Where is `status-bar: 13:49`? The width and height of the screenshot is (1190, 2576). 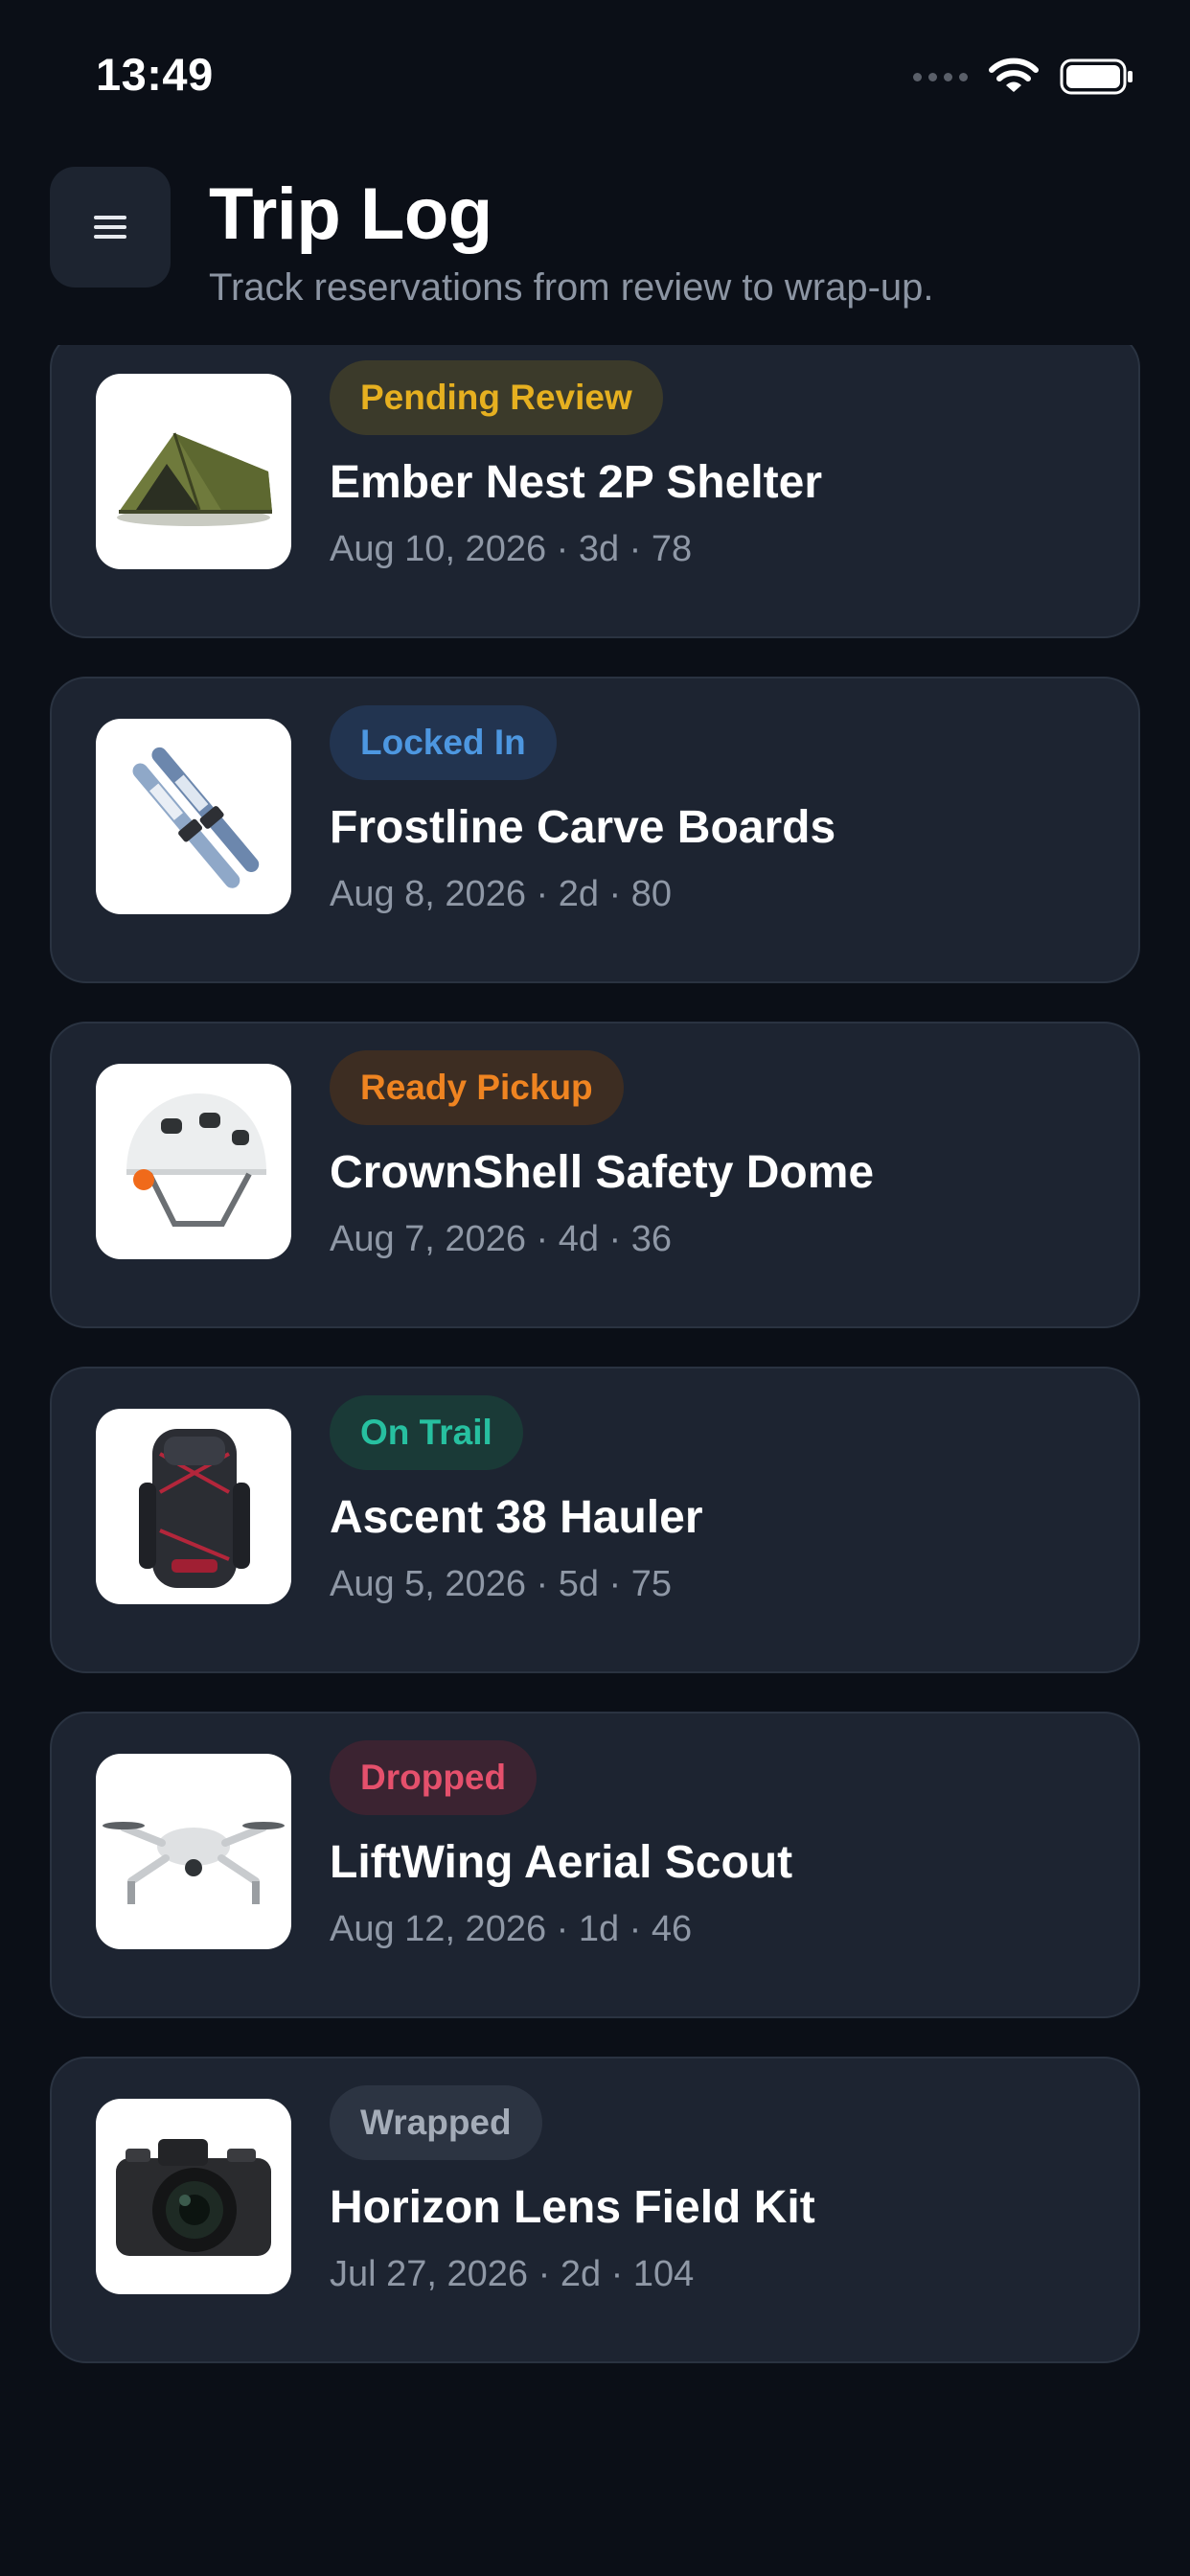
status-bar: 13:49 is located at coordinates (595, 72).